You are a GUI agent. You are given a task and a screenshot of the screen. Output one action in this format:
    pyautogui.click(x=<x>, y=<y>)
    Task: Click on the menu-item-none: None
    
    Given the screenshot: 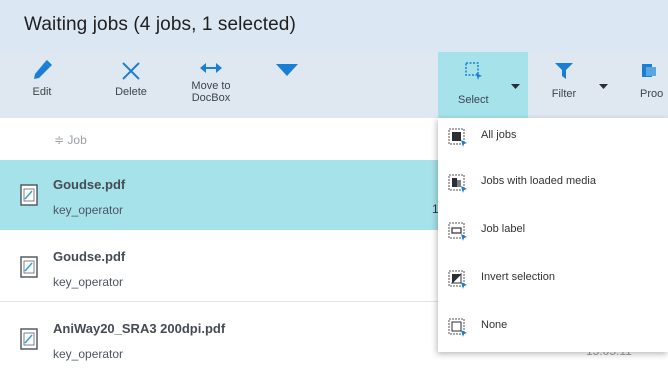 What is the action you would take?
    pyautogui.click(x=553, y=330)
    